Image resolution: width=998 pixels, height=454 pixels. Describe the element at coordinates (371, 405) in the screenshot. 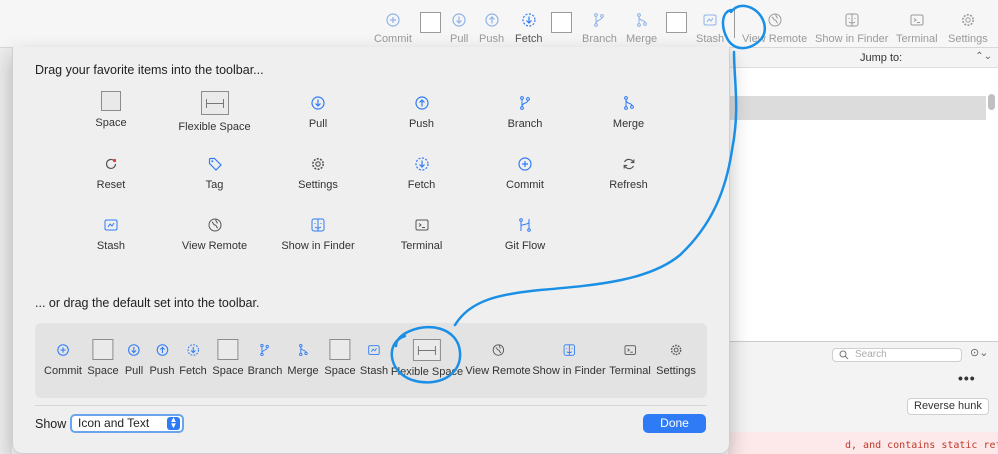

I see `divider` at that location.